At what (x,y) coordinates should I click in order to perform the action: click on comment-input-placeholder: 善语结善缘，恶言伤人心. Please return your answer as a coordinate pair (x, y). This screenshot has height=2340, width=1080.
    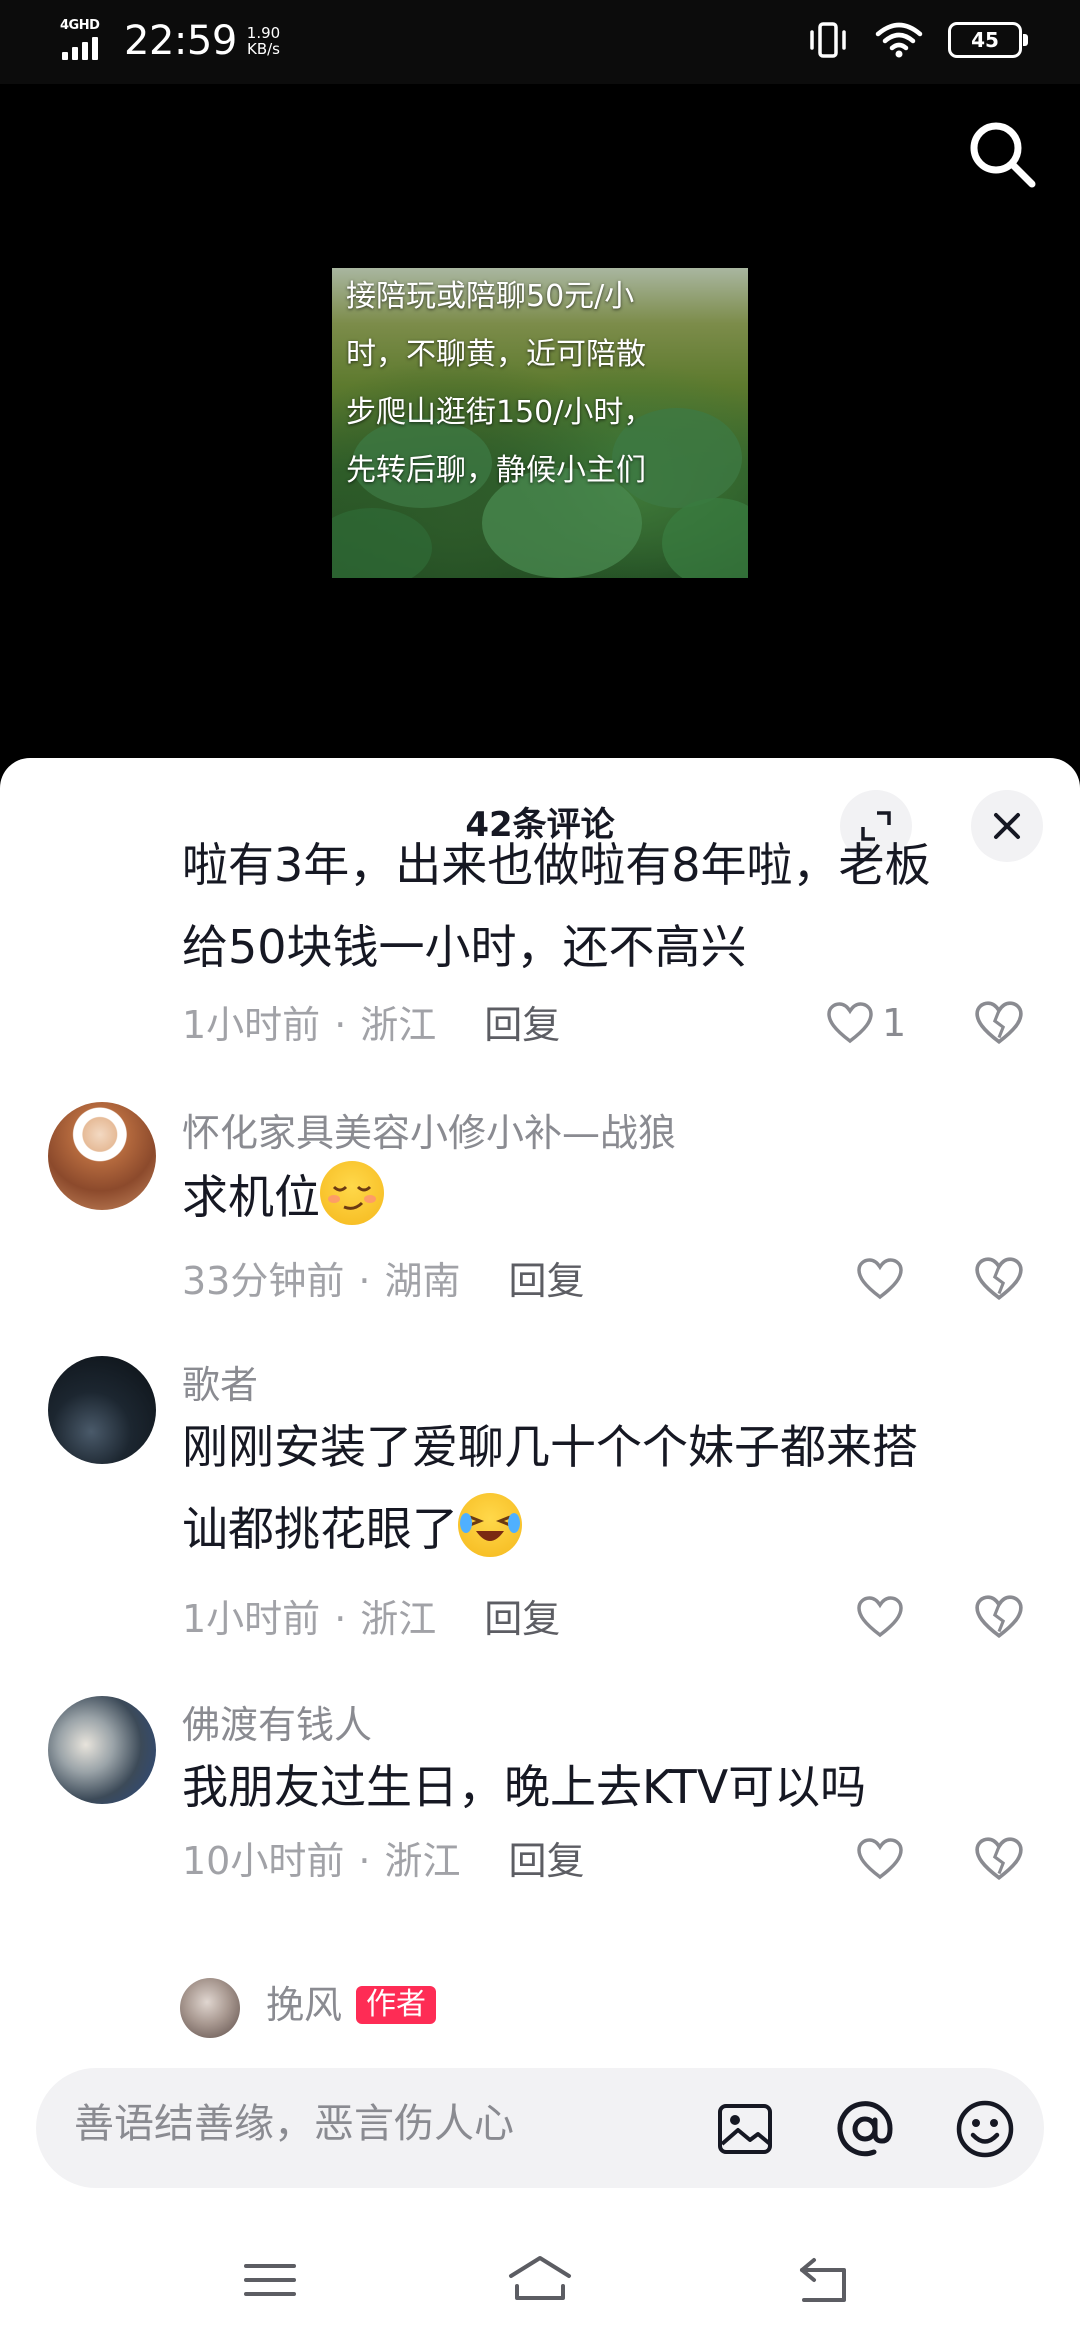
    Looking at the image, I should click on (294, 2124).